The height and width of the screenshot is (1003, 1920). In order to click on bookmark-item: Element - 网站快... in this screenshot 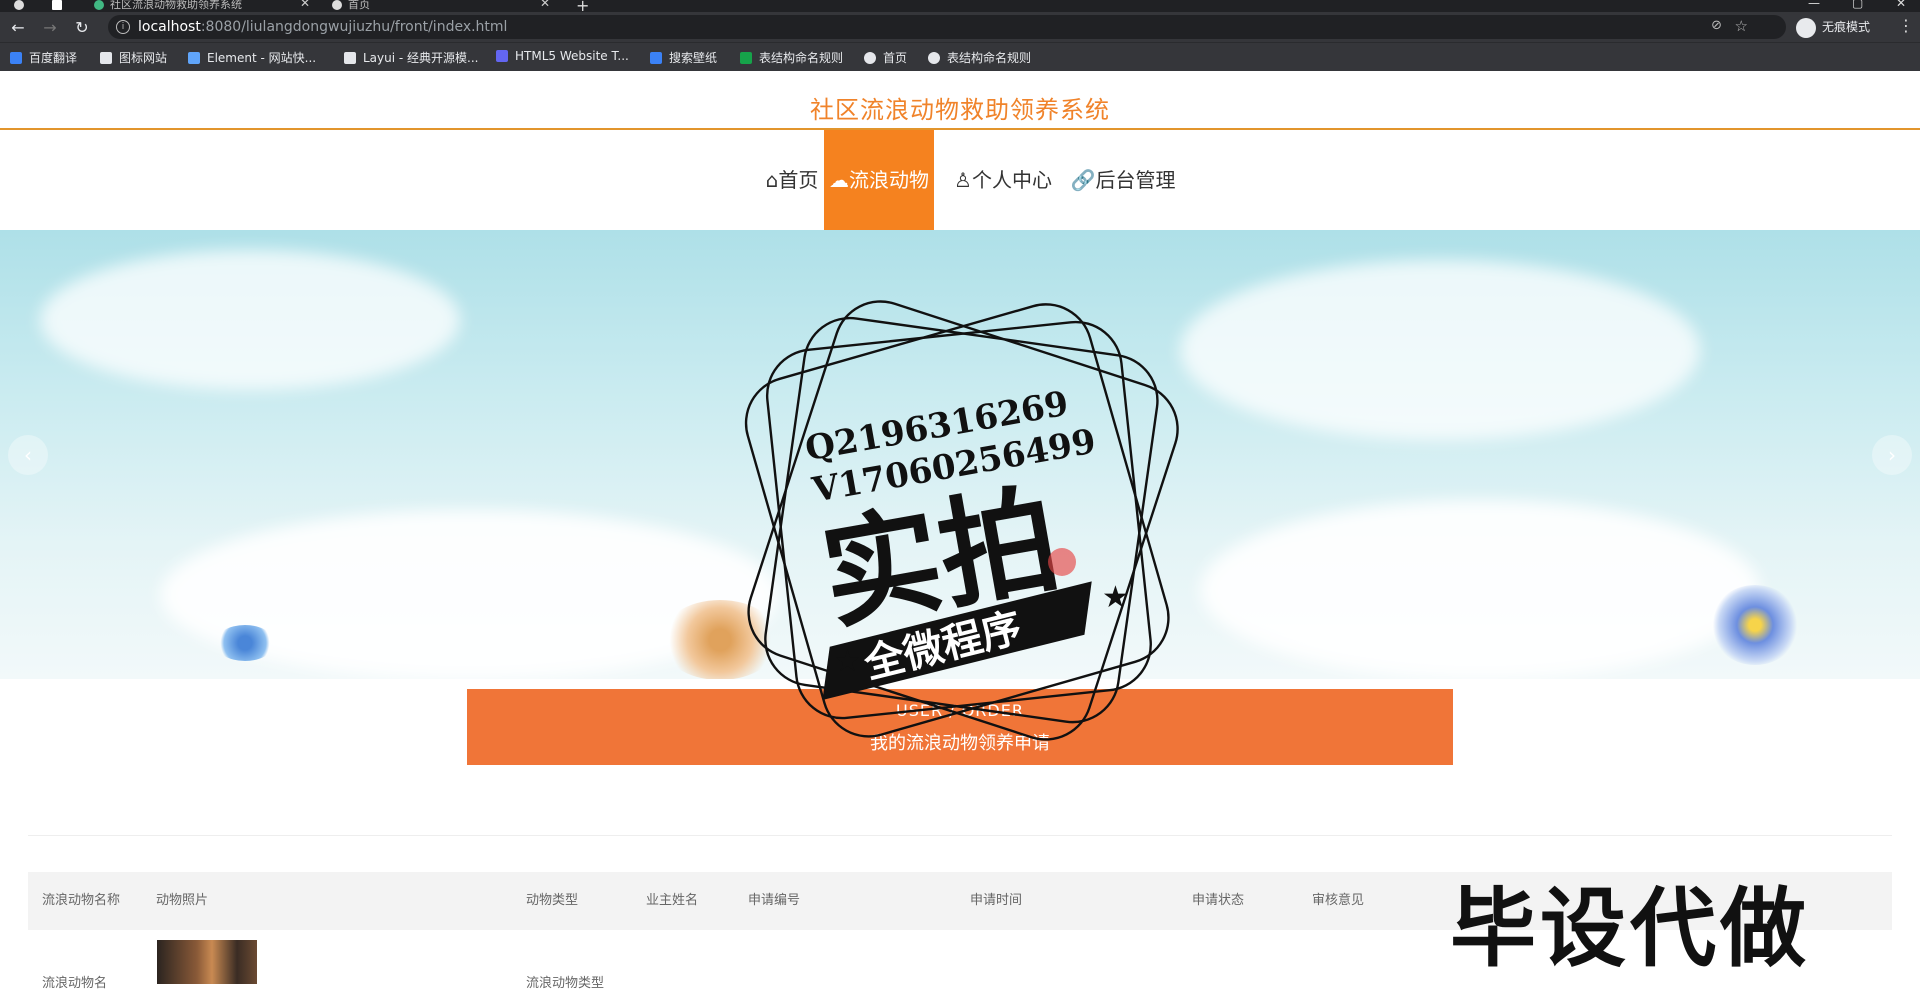, I will do `click(252, 57)`.